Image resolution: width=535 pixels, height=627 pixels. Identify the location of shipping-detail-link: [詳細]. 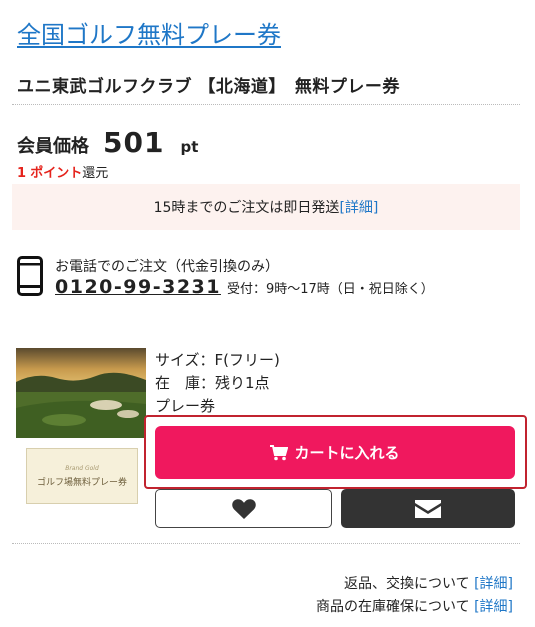
(358, 207).